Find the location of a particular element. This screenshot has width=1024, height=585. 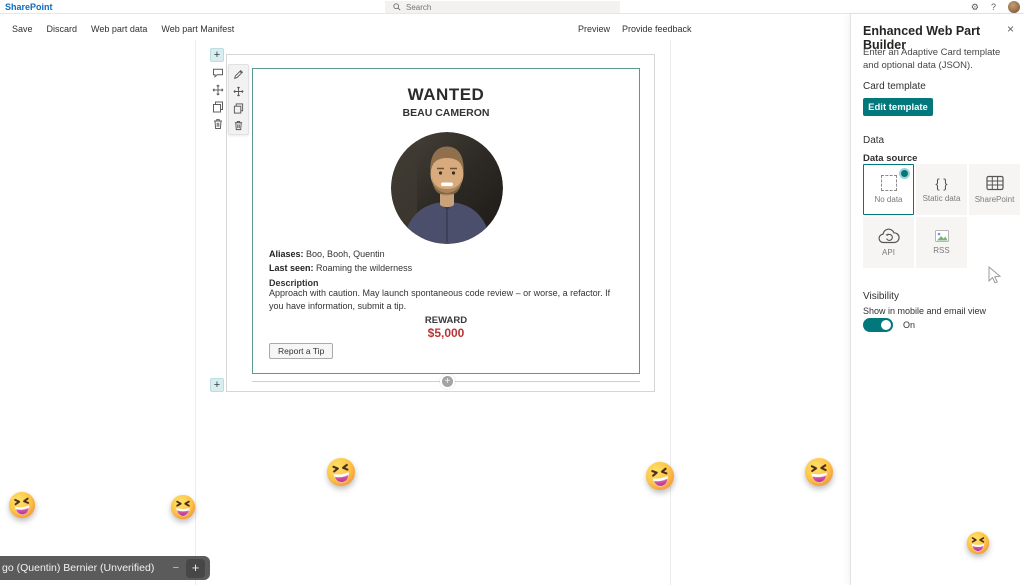

data-source-label: Data source is located at coordinates (890, 158).